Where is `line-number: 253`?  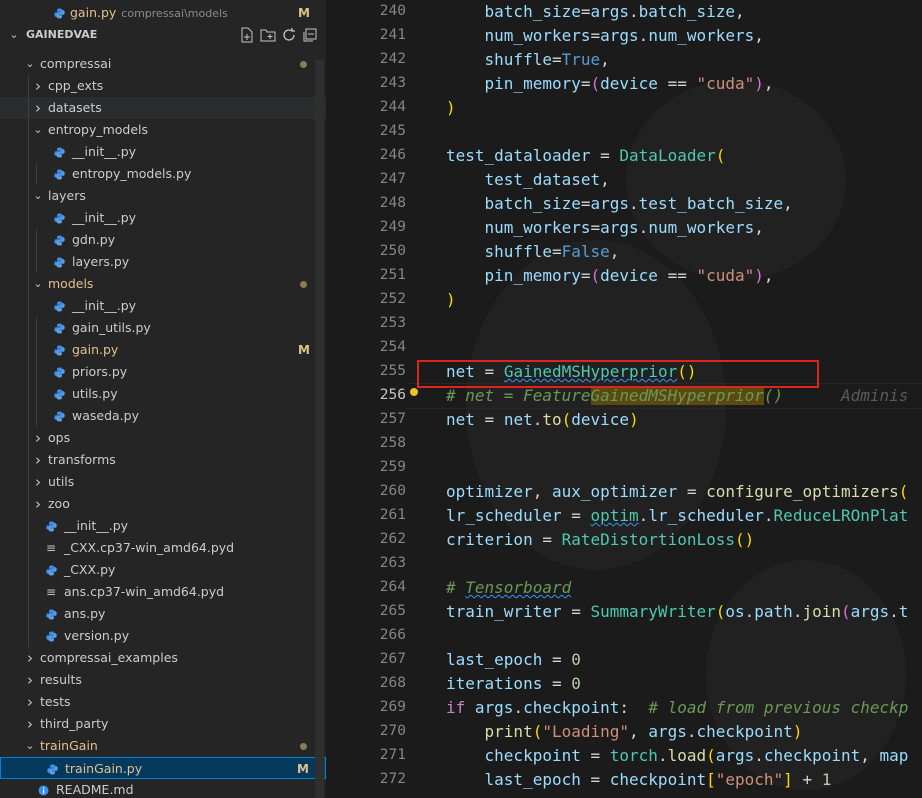
line-number: 253 is located at coordinates (392, 323).